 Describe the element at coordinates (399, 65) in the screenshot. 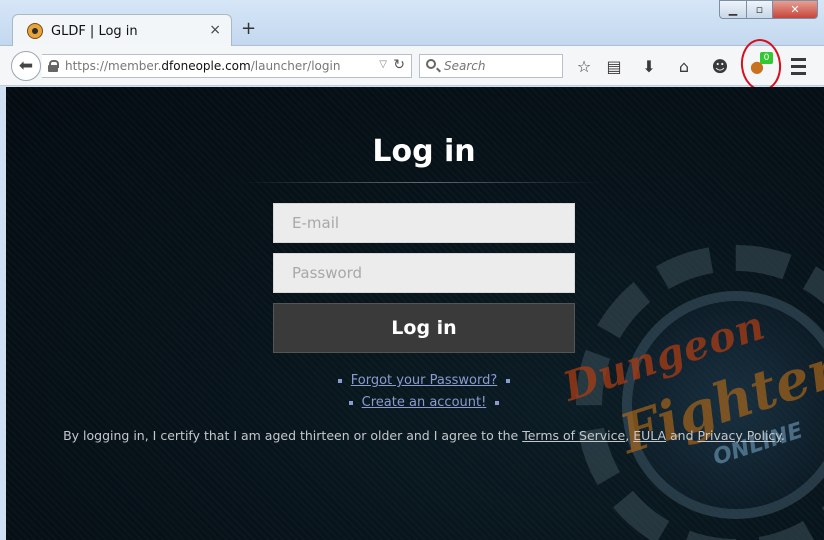

I see `reload-icon: ↻` at that location.